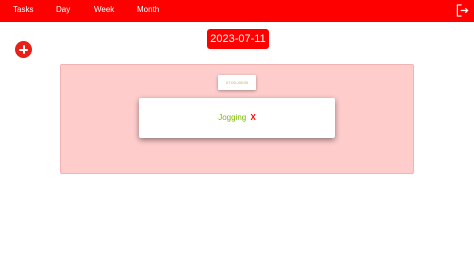  I want to click on nav-day: Day, so click(63, 10).